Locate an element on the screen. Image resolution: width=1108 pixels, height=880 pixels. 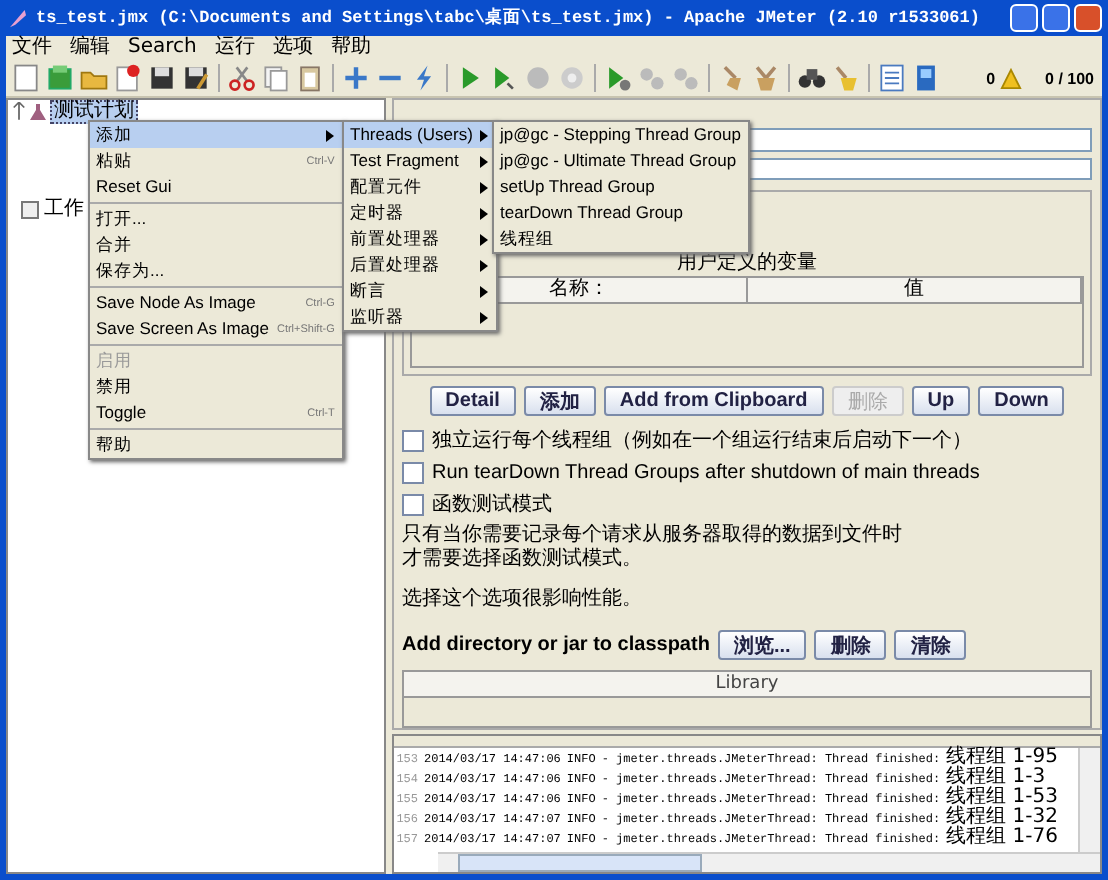
menu-item: 前置处理器 is located at coordinates (420, 239).